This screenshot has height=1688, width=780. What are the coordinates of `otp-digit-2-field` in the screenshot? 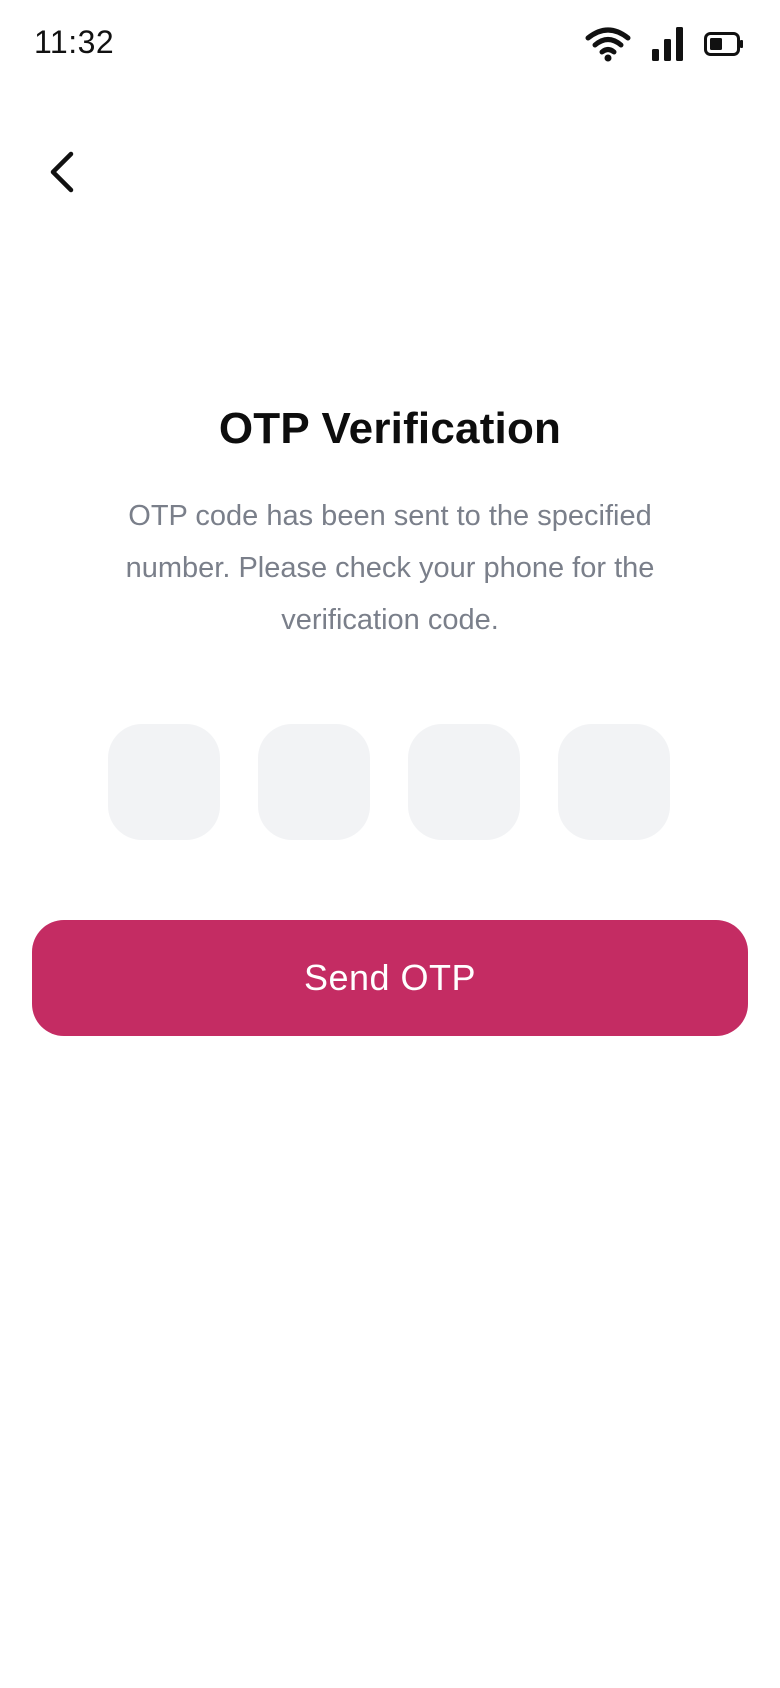 It's located at (314, 782).